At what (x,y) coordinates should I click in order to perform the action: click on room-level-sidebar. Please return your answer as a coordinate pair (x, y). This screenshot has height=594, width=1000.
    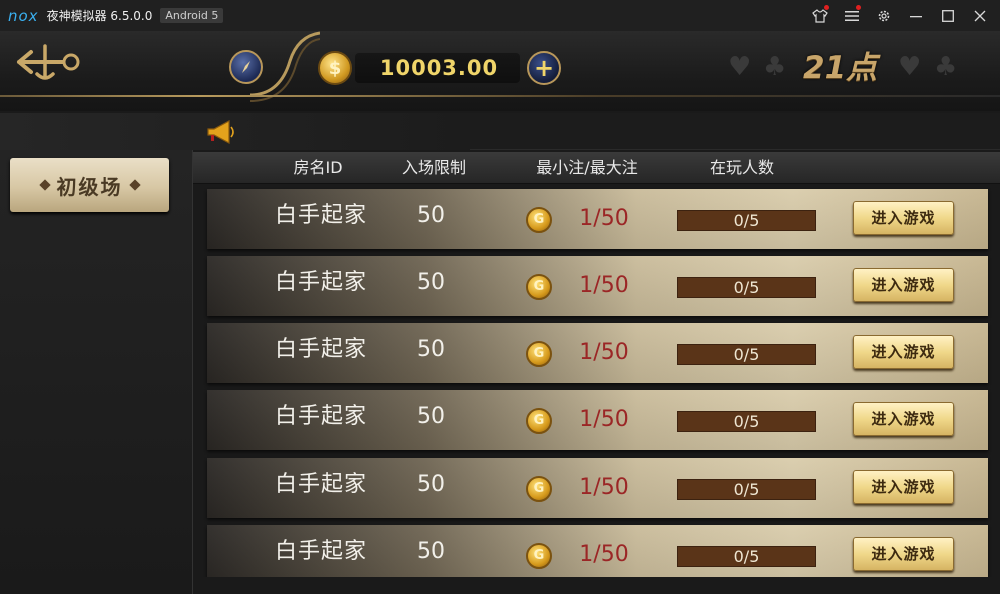
    Looking at the image, I should click on (96, 372).